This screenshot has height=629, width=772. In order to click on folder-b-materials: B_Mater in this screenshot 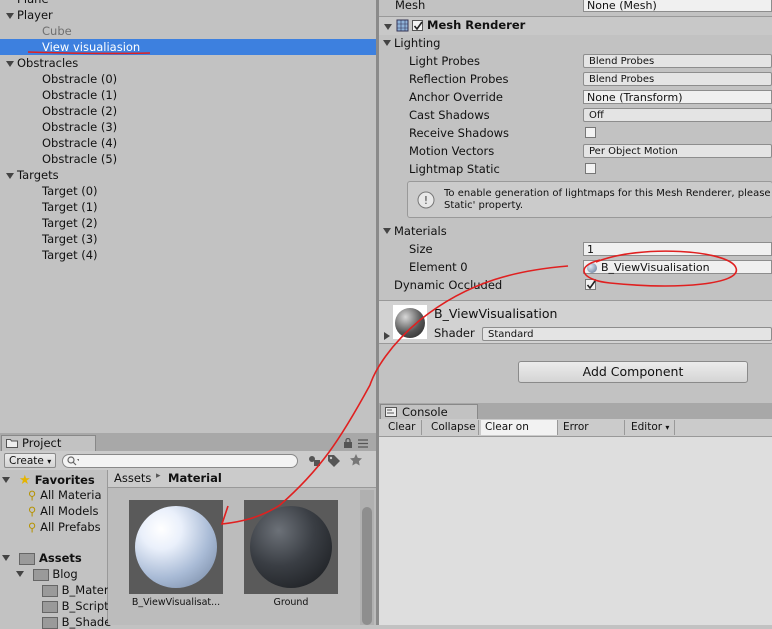, I will do `click(75, 590)`.